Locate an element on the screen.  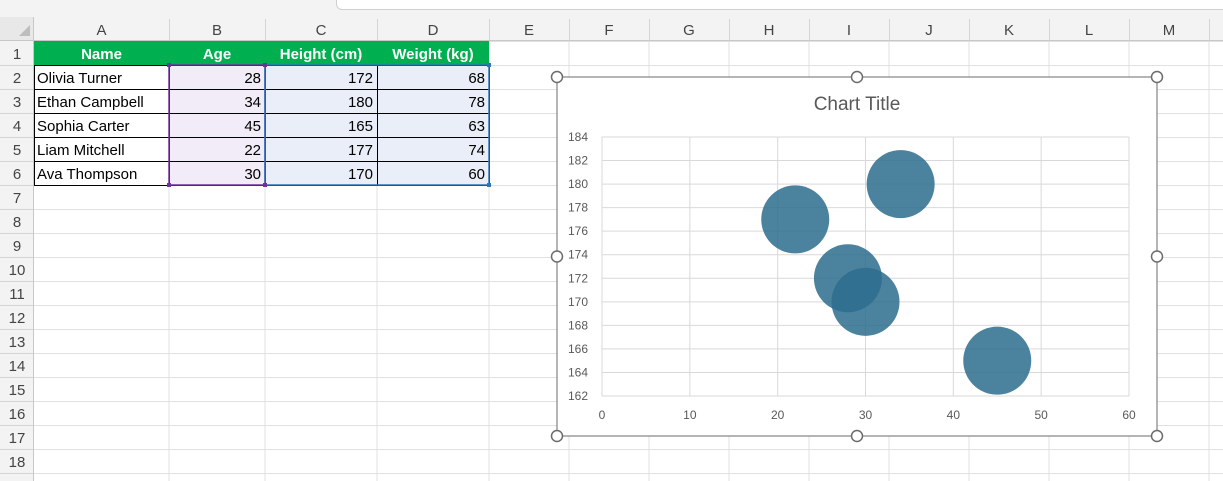
table-cell-value: 170 is located at coordinates (360, 174).